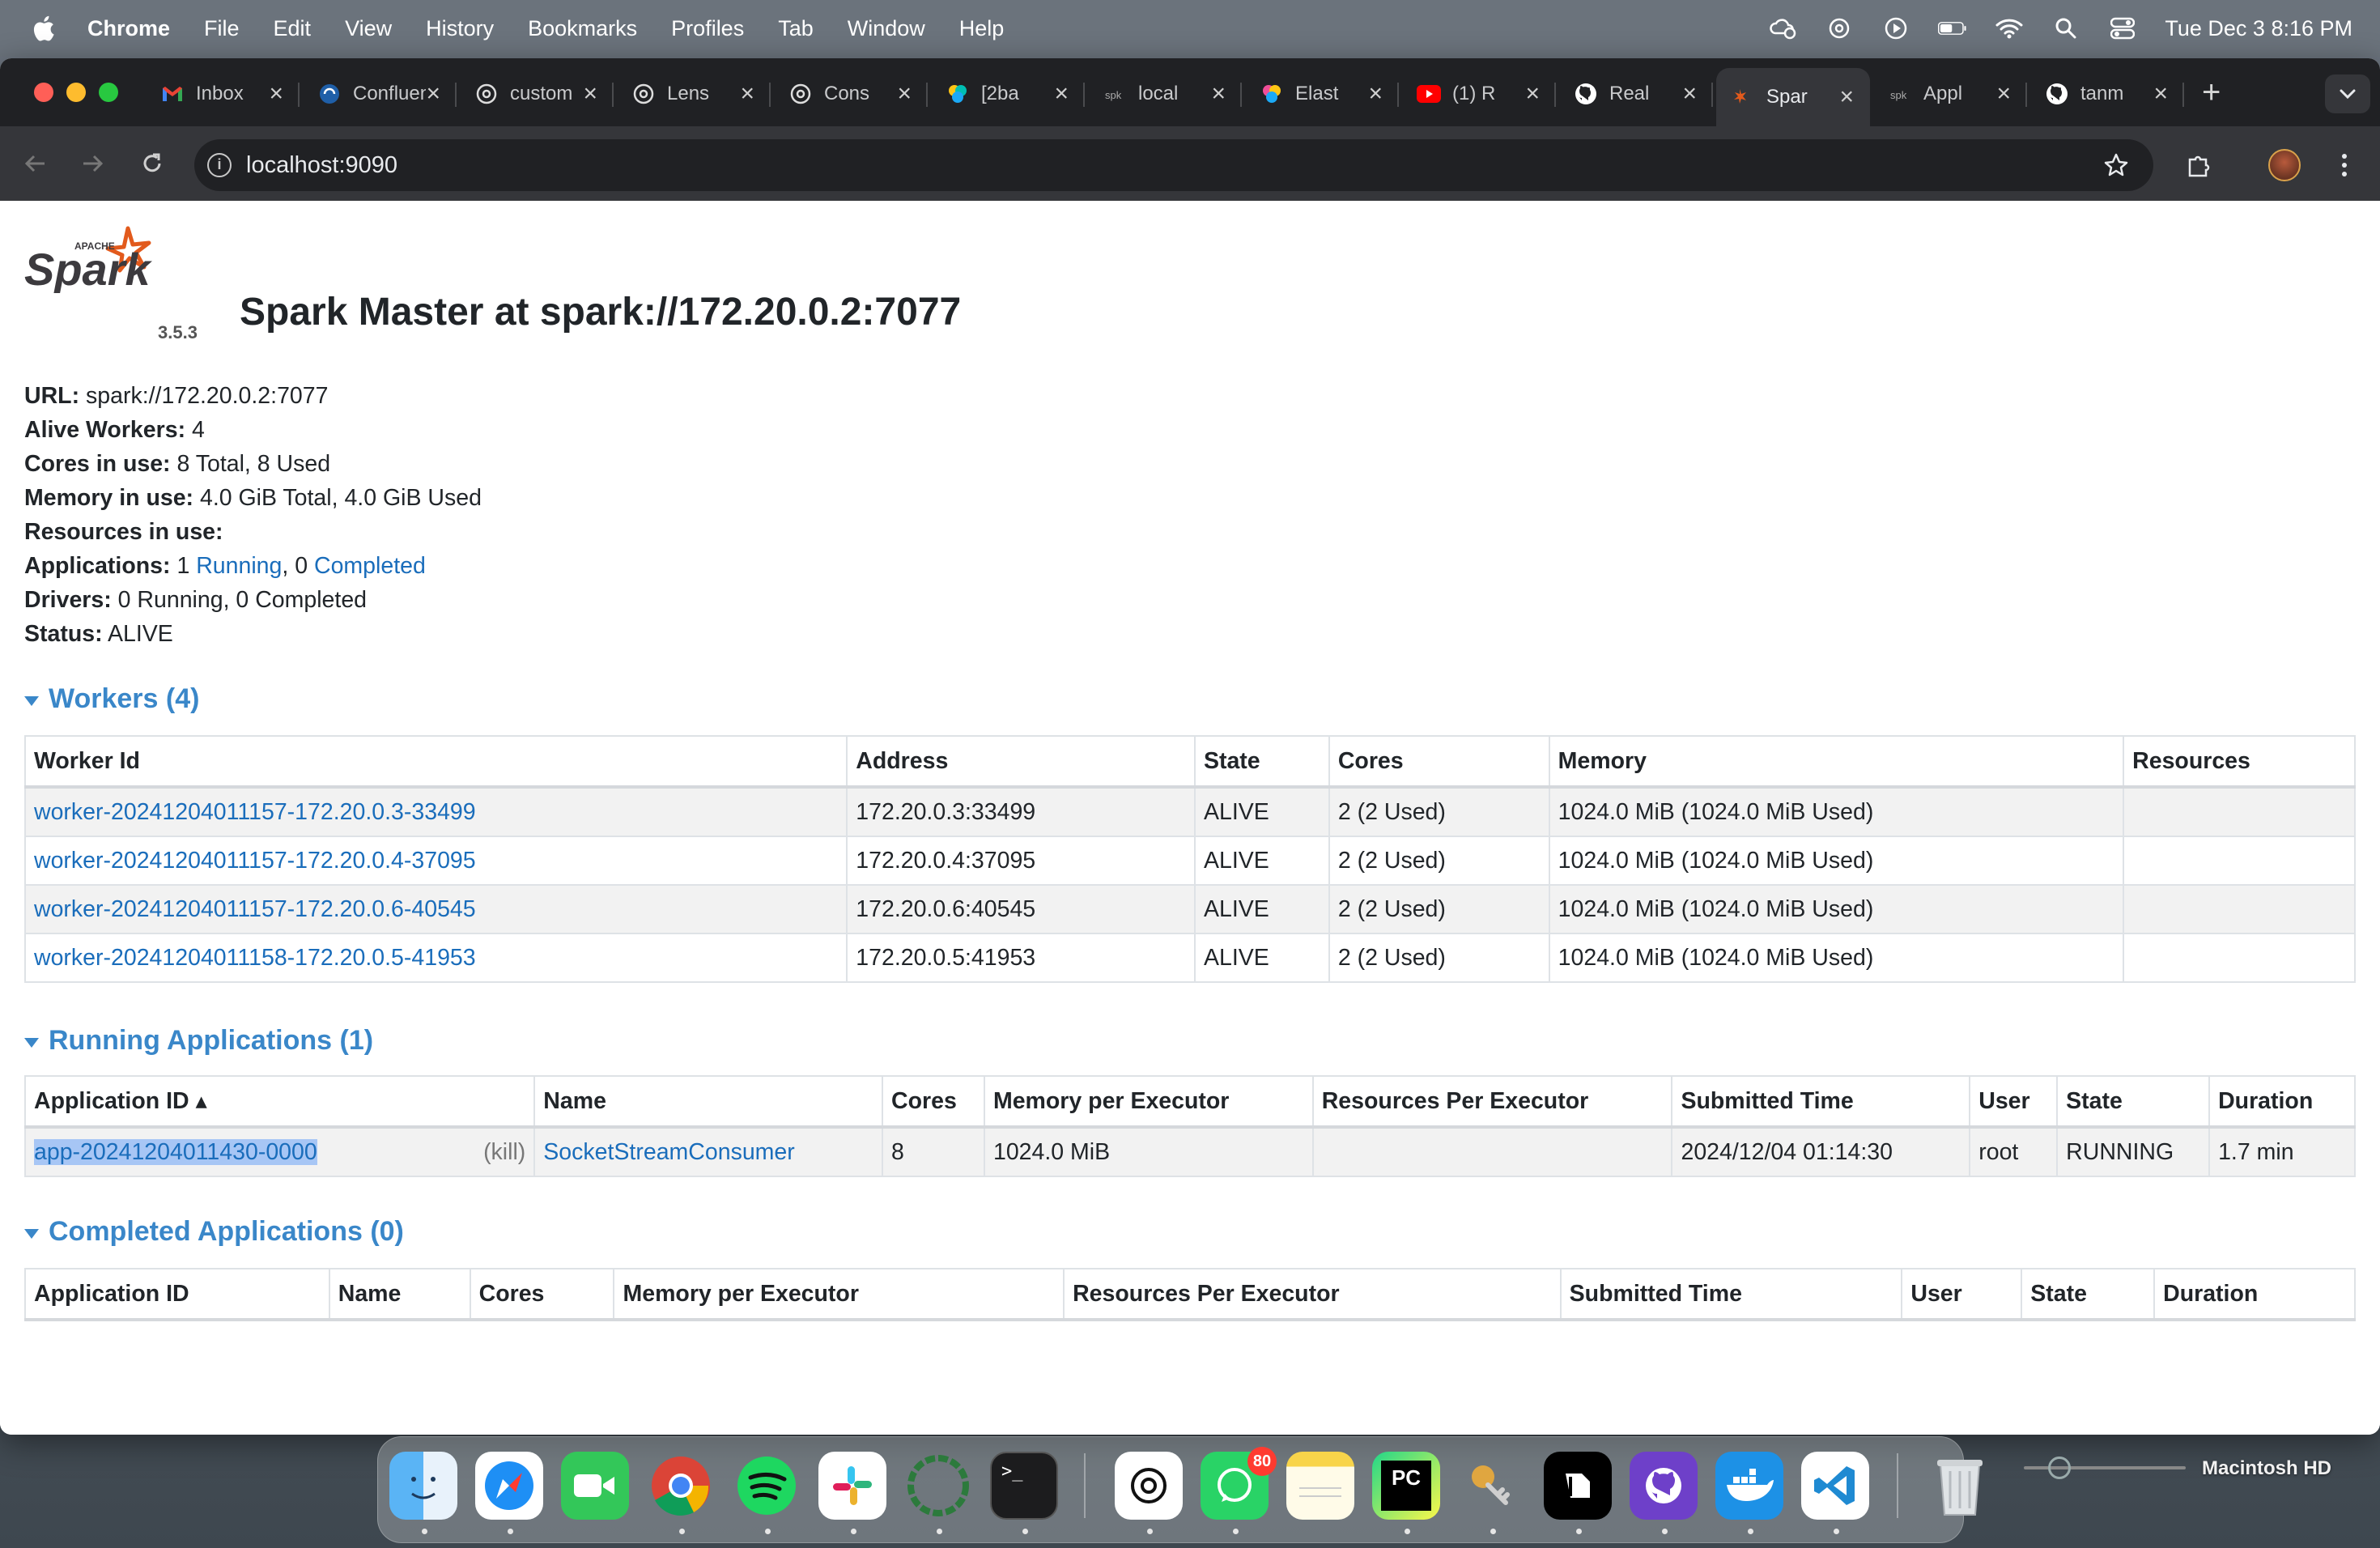 The height and width of the screenshot is (1548, 2380). What do you see at coordinates (153, 164) in the screenshot?
I see `reload-icon` at bounding box center [153, 164].